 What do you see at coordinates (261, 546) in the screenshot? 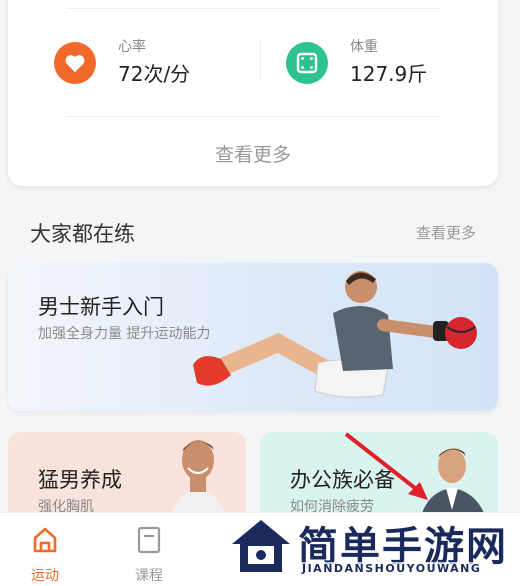
I see `watermark-logo` at bounding box center [261, 546].